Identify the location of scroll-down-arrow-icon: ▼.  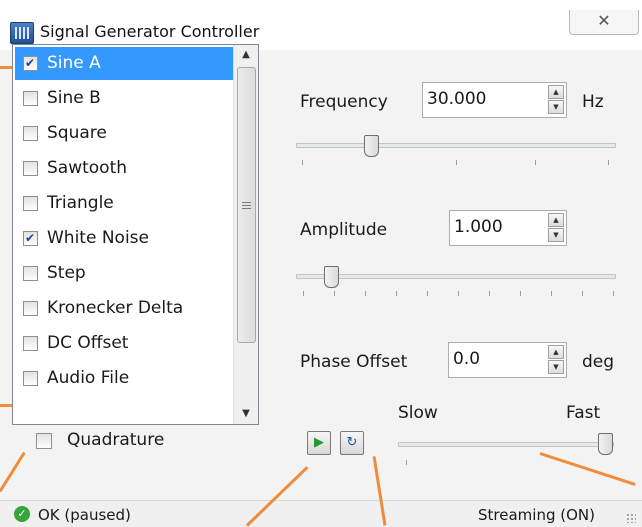
(246, 414).